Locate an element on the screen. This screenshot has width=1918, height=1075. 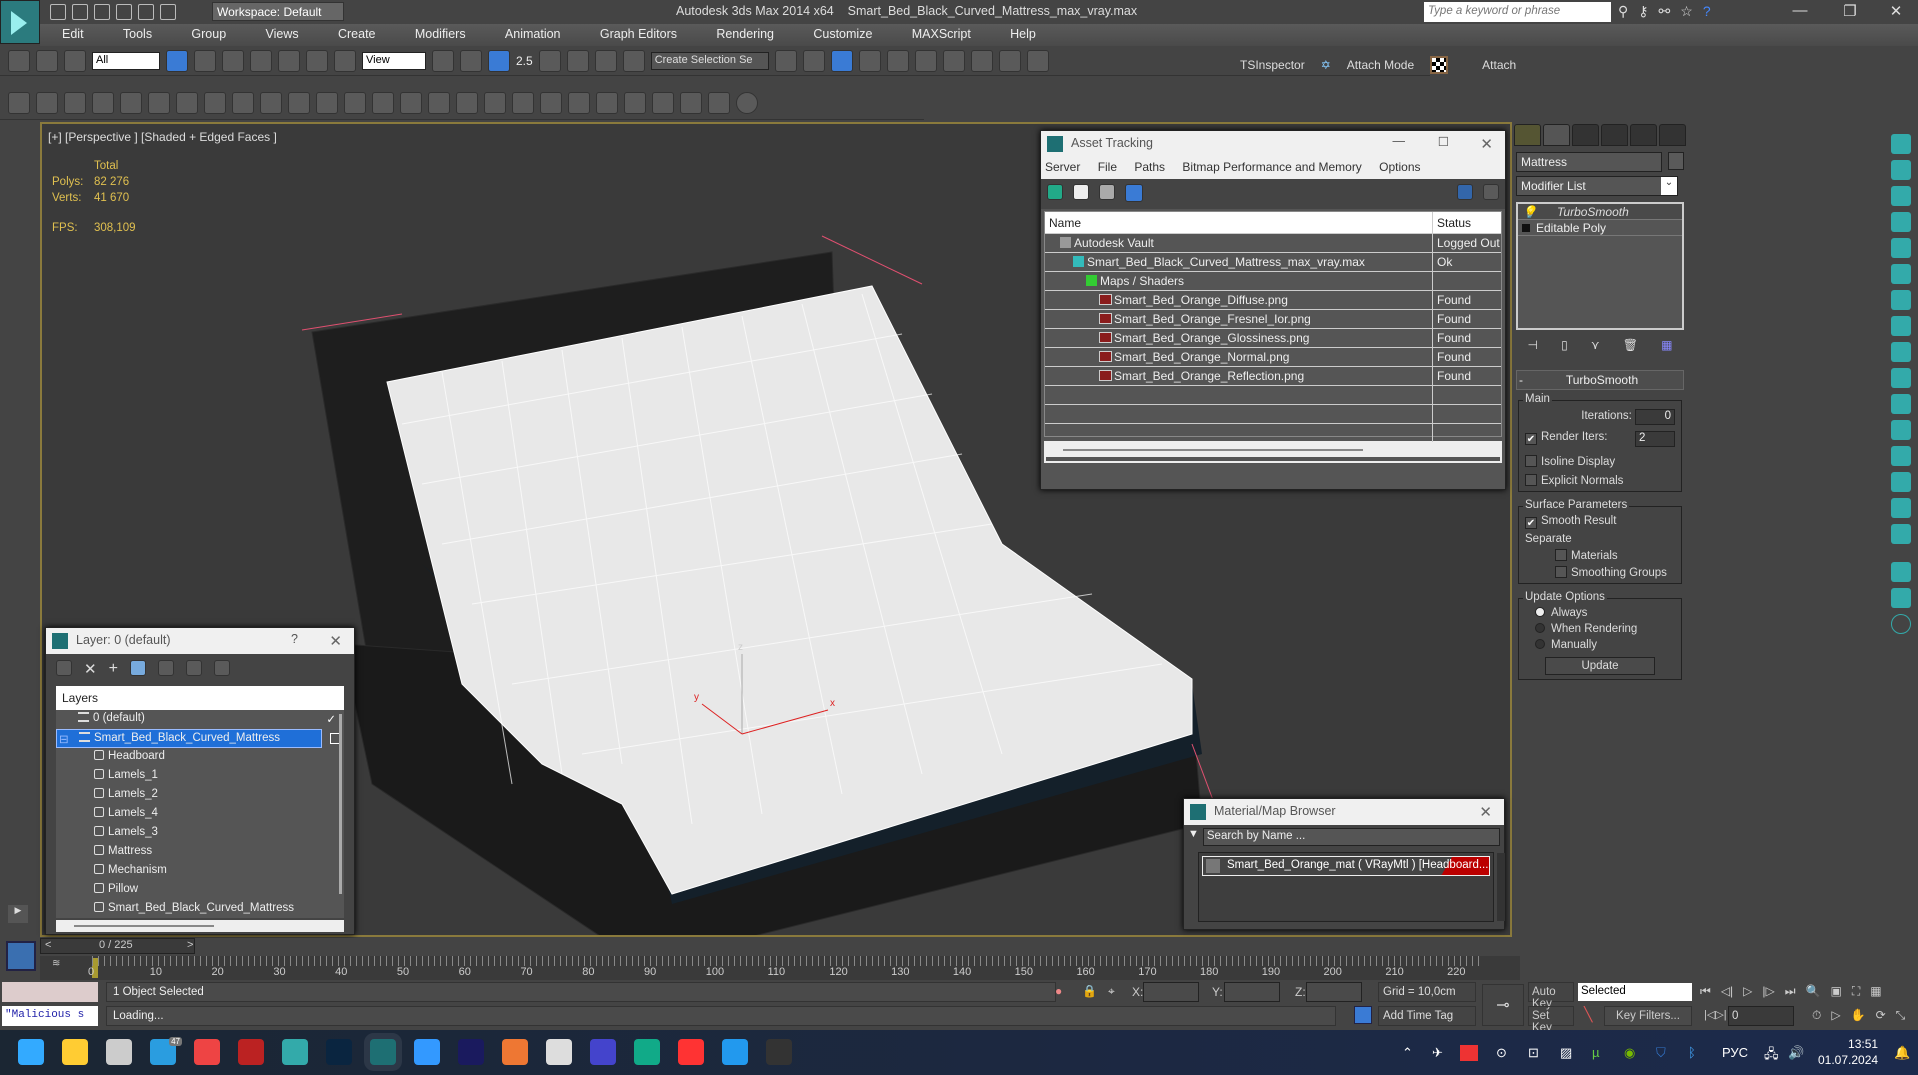
manually-radio is located at coordinates (1540, 644).